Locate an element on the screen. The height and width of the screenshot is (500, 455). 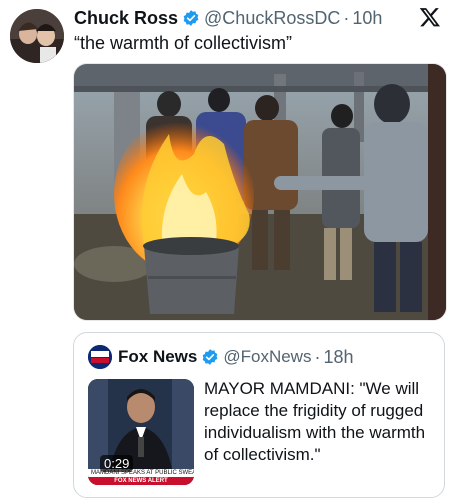
author-handle: @ChuckRossDC is located at coordinates (272, 18).